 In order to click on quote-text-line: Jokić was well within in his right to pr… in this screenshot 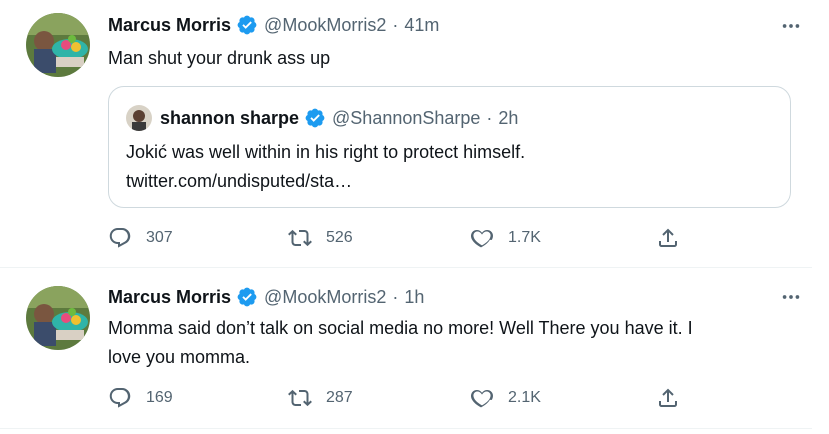, I will do `click(326, 152)`.